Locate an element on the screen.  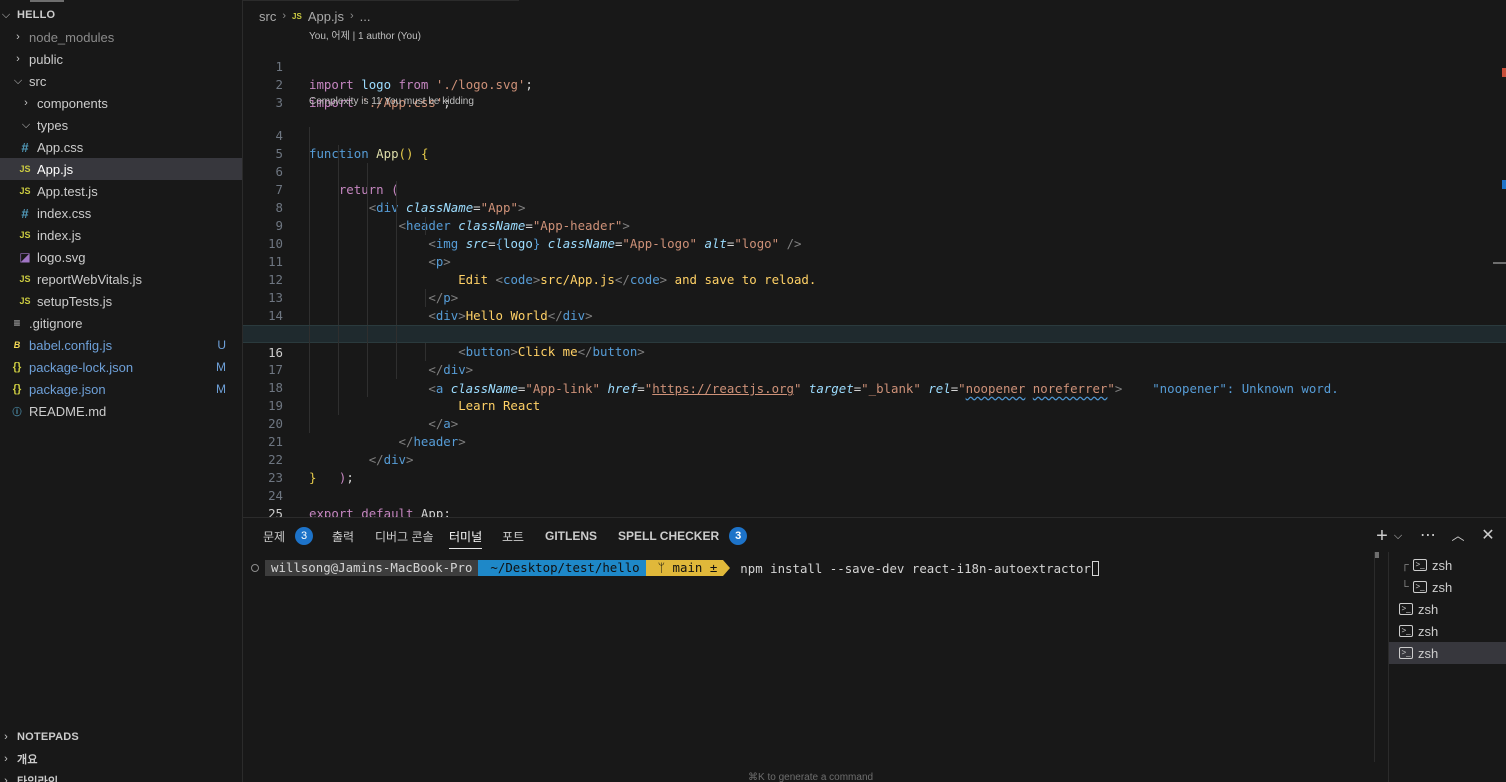
tree-item-app-js: JS App.js is located at coordinates (121, 169).